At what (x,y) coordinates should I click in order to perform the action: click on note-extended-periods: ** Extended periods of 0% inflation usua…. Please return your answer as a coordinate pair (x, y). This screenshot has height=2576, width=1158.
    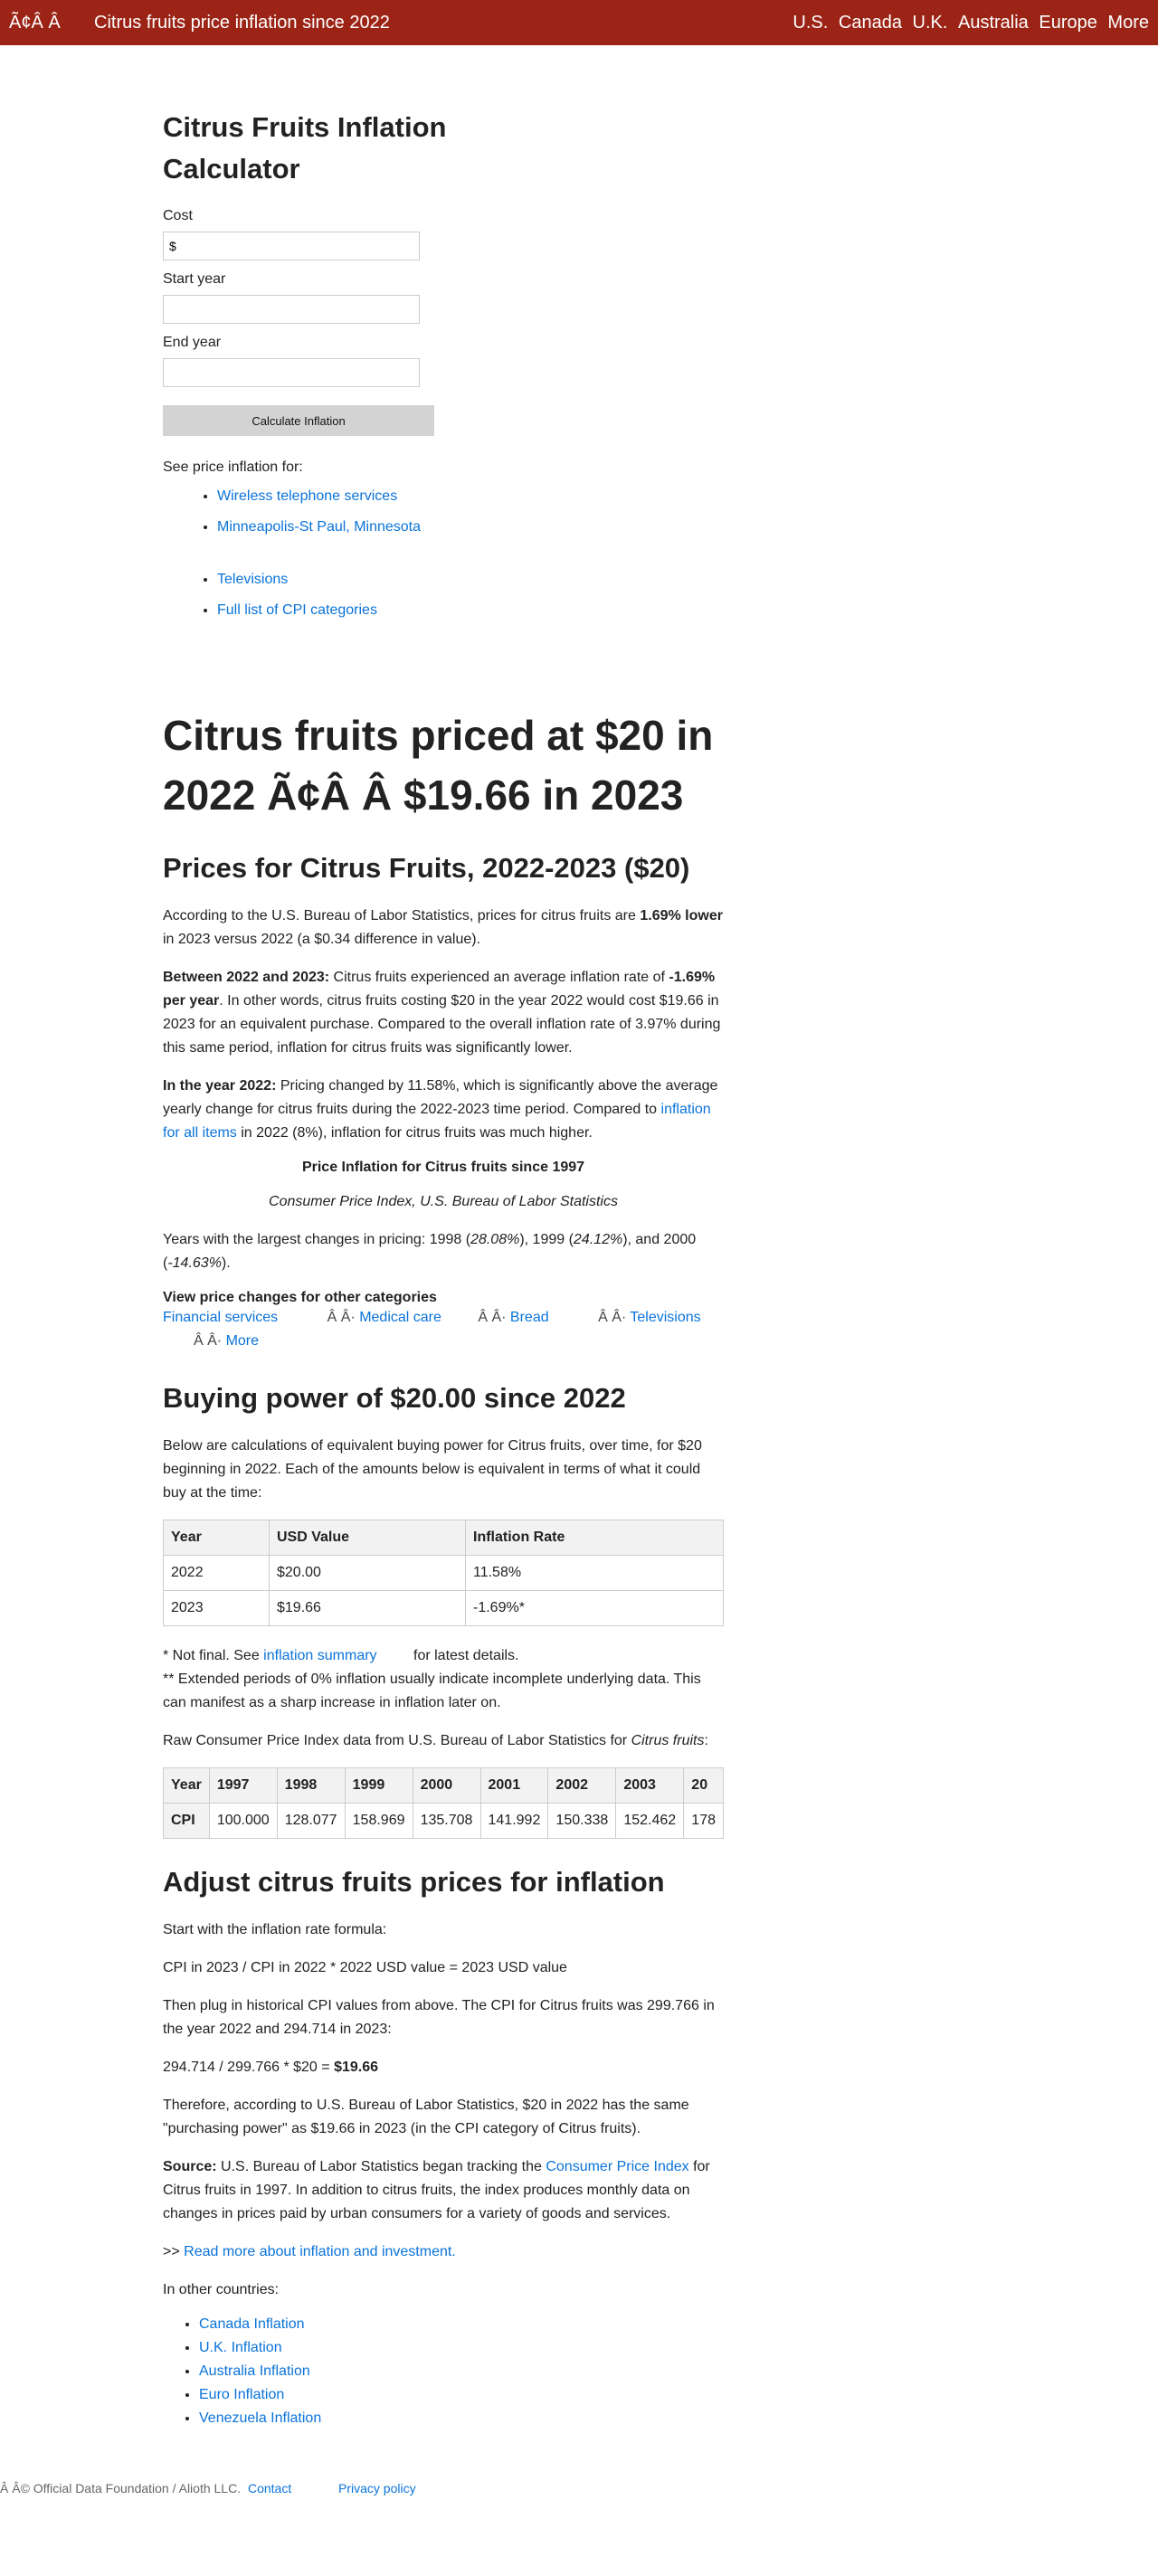
    Looking at the image, I should click on (432, 1691).